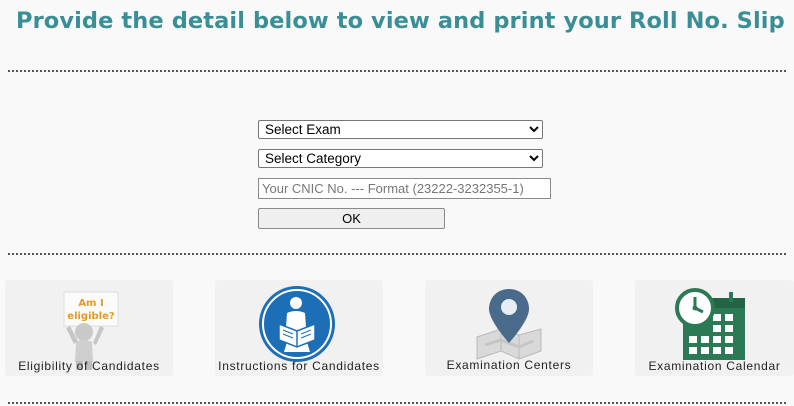 This screenshot has height=406, width=794. What do you see at coordinates (509, 323) in the screenshot?
I see `map-pin-icon` at bounding box center [509, 323].